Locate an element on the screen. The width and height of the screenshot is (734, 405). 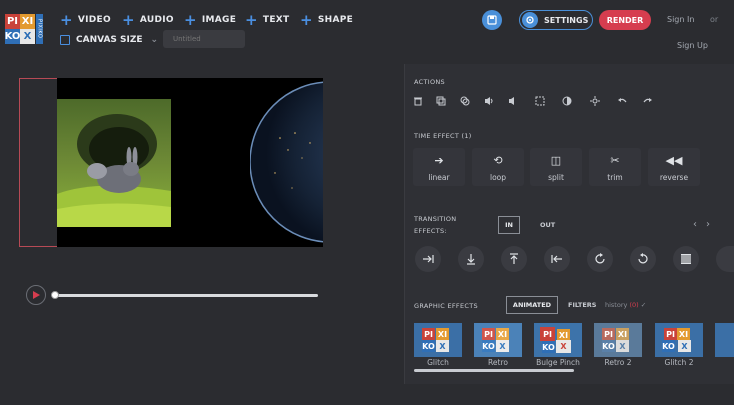
effect-thumb-retro-2: PI XI KO X is located at coordinates (618, 340).